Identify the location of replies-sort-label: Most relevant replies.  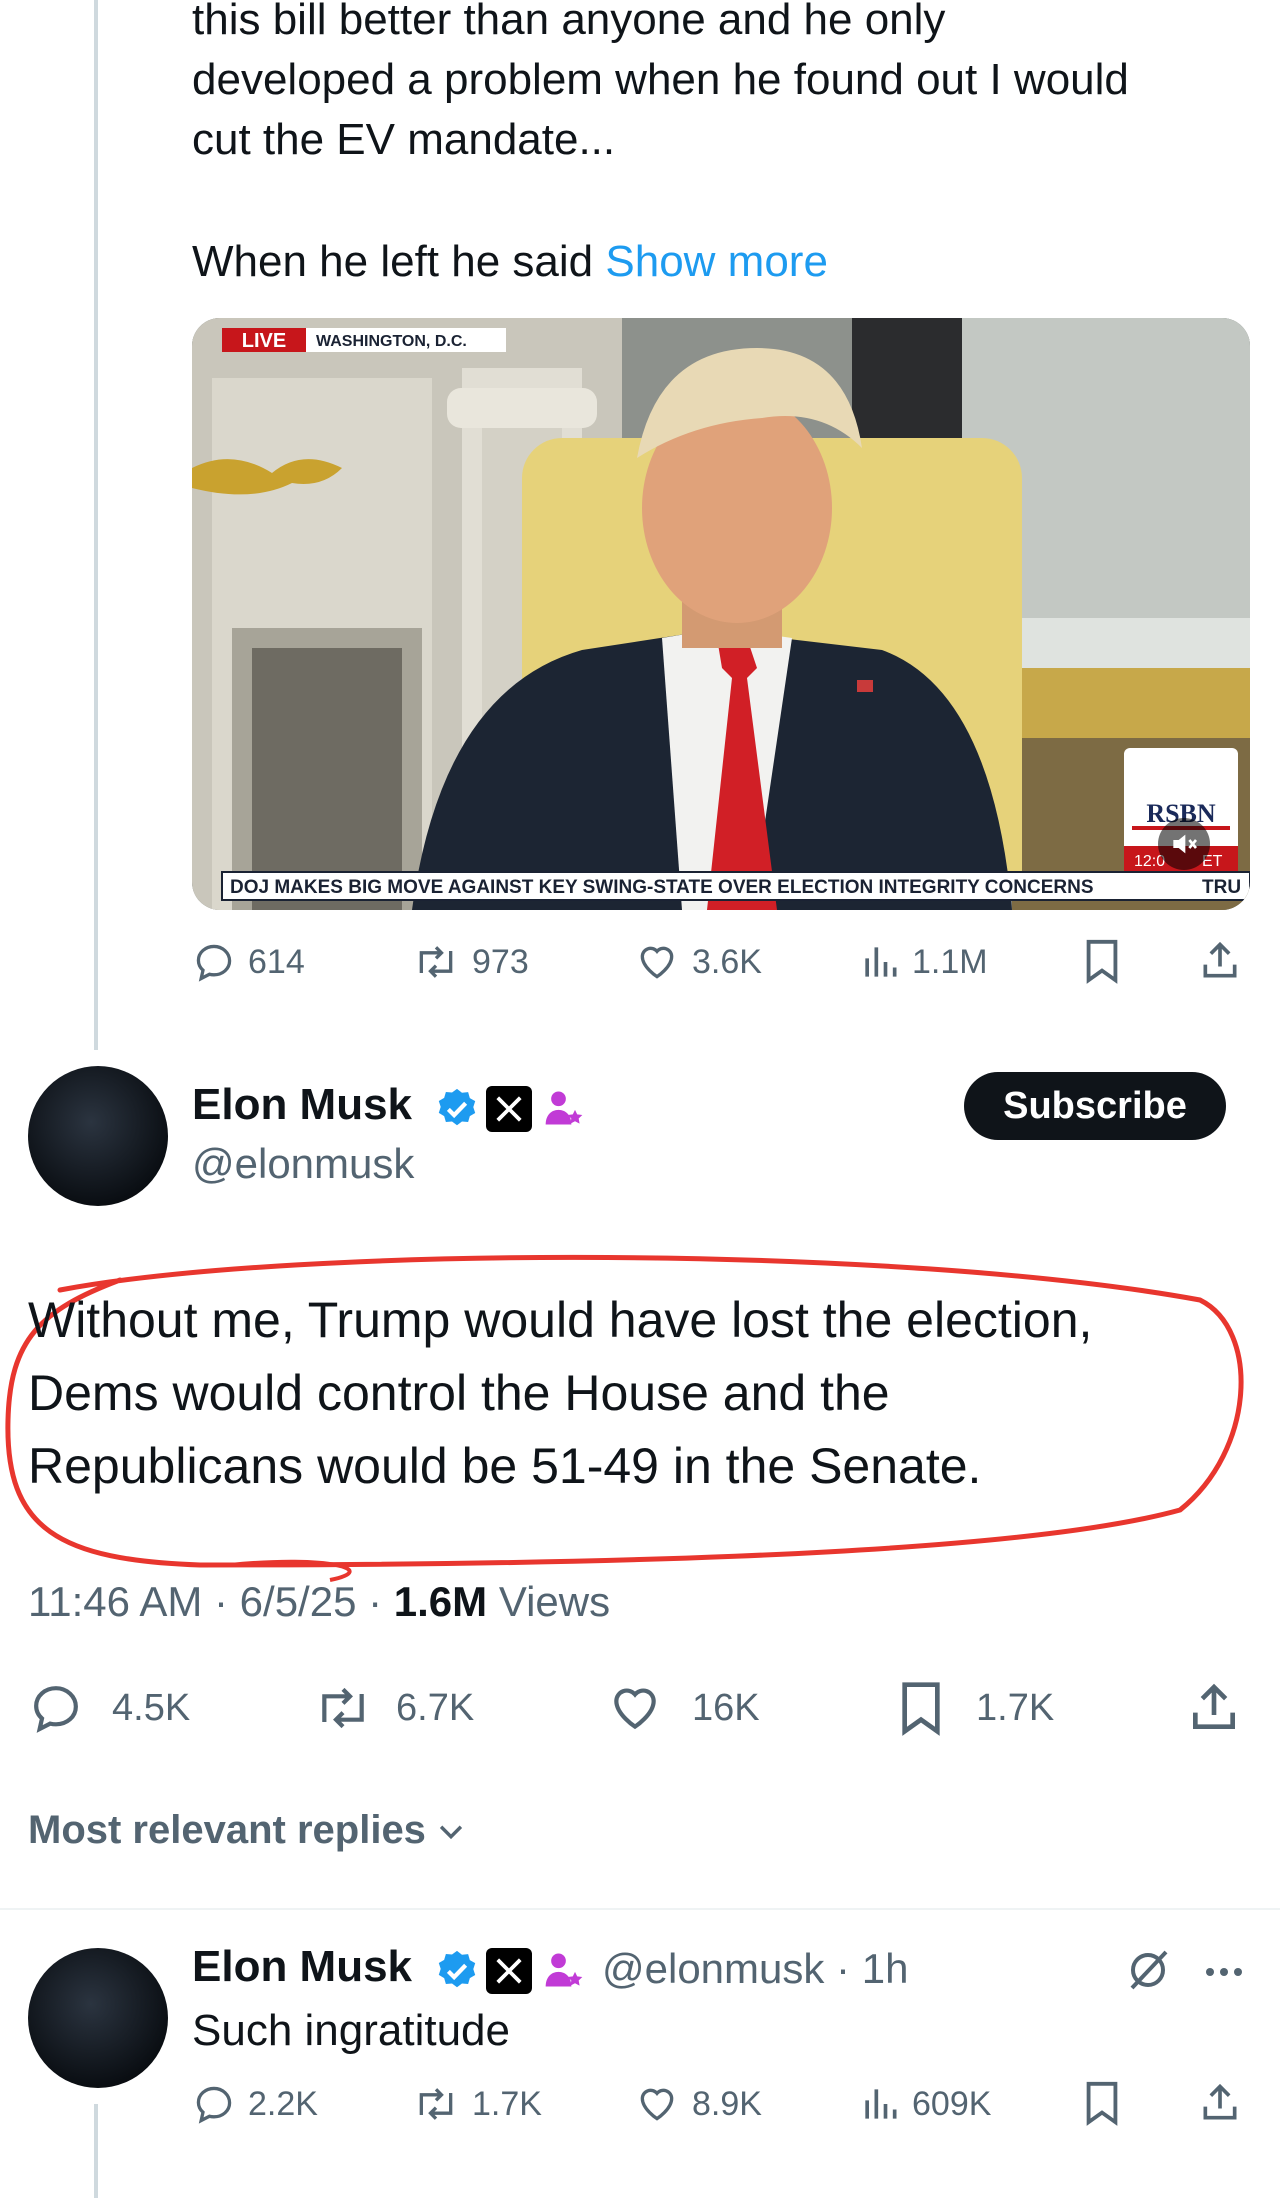
(227, 1830).